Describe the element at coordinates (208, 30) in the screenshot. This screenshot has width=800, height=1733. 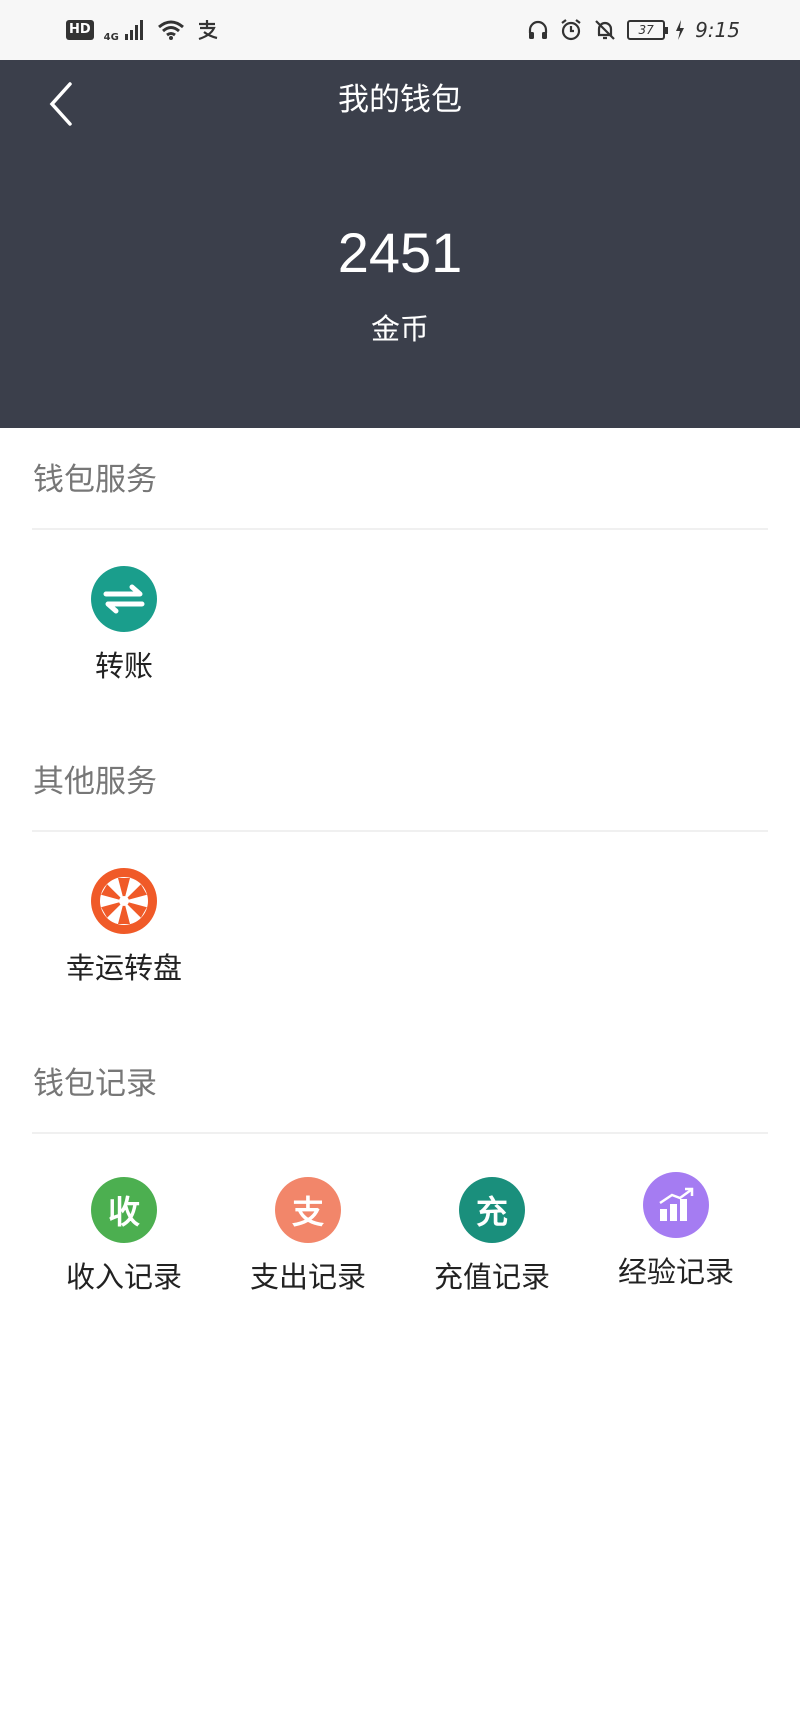
I see `alipay-icon` at that location.